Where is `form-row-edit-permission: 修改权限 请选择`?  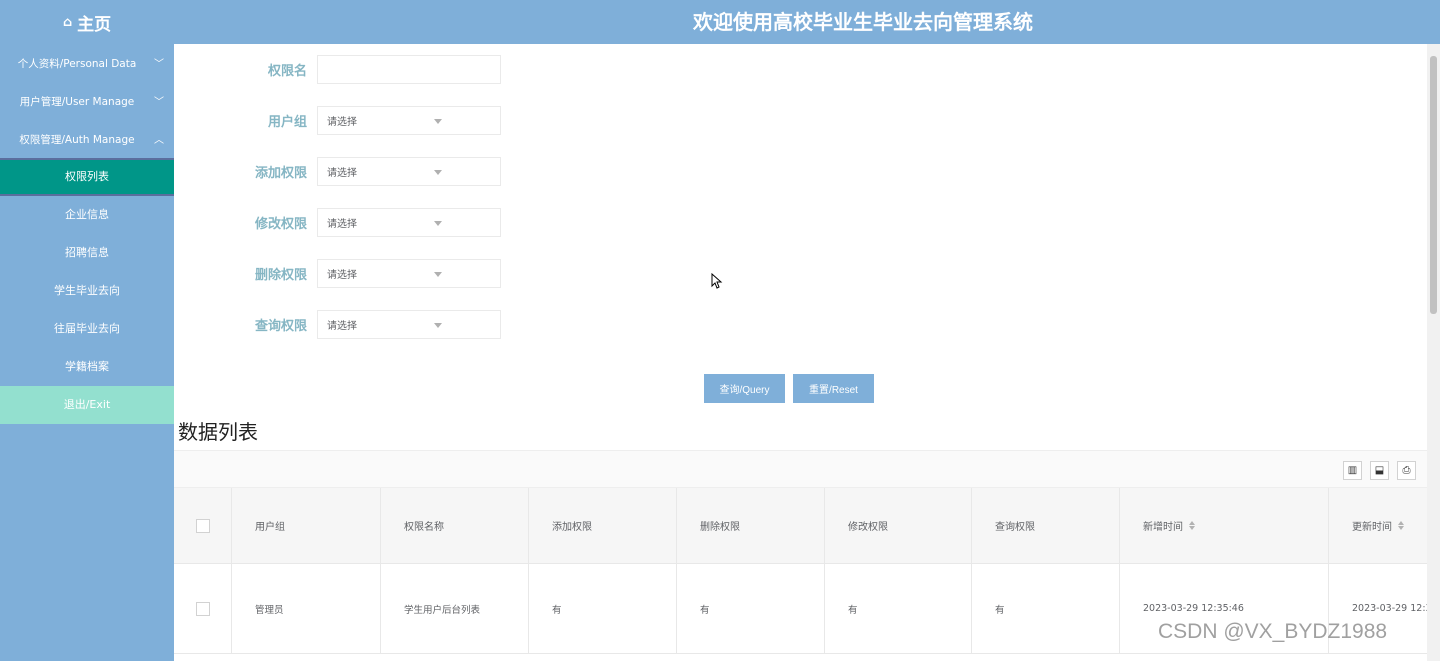 form-row-edit-permission: 修改权限 请选择 is located at coordinates (367, 222).